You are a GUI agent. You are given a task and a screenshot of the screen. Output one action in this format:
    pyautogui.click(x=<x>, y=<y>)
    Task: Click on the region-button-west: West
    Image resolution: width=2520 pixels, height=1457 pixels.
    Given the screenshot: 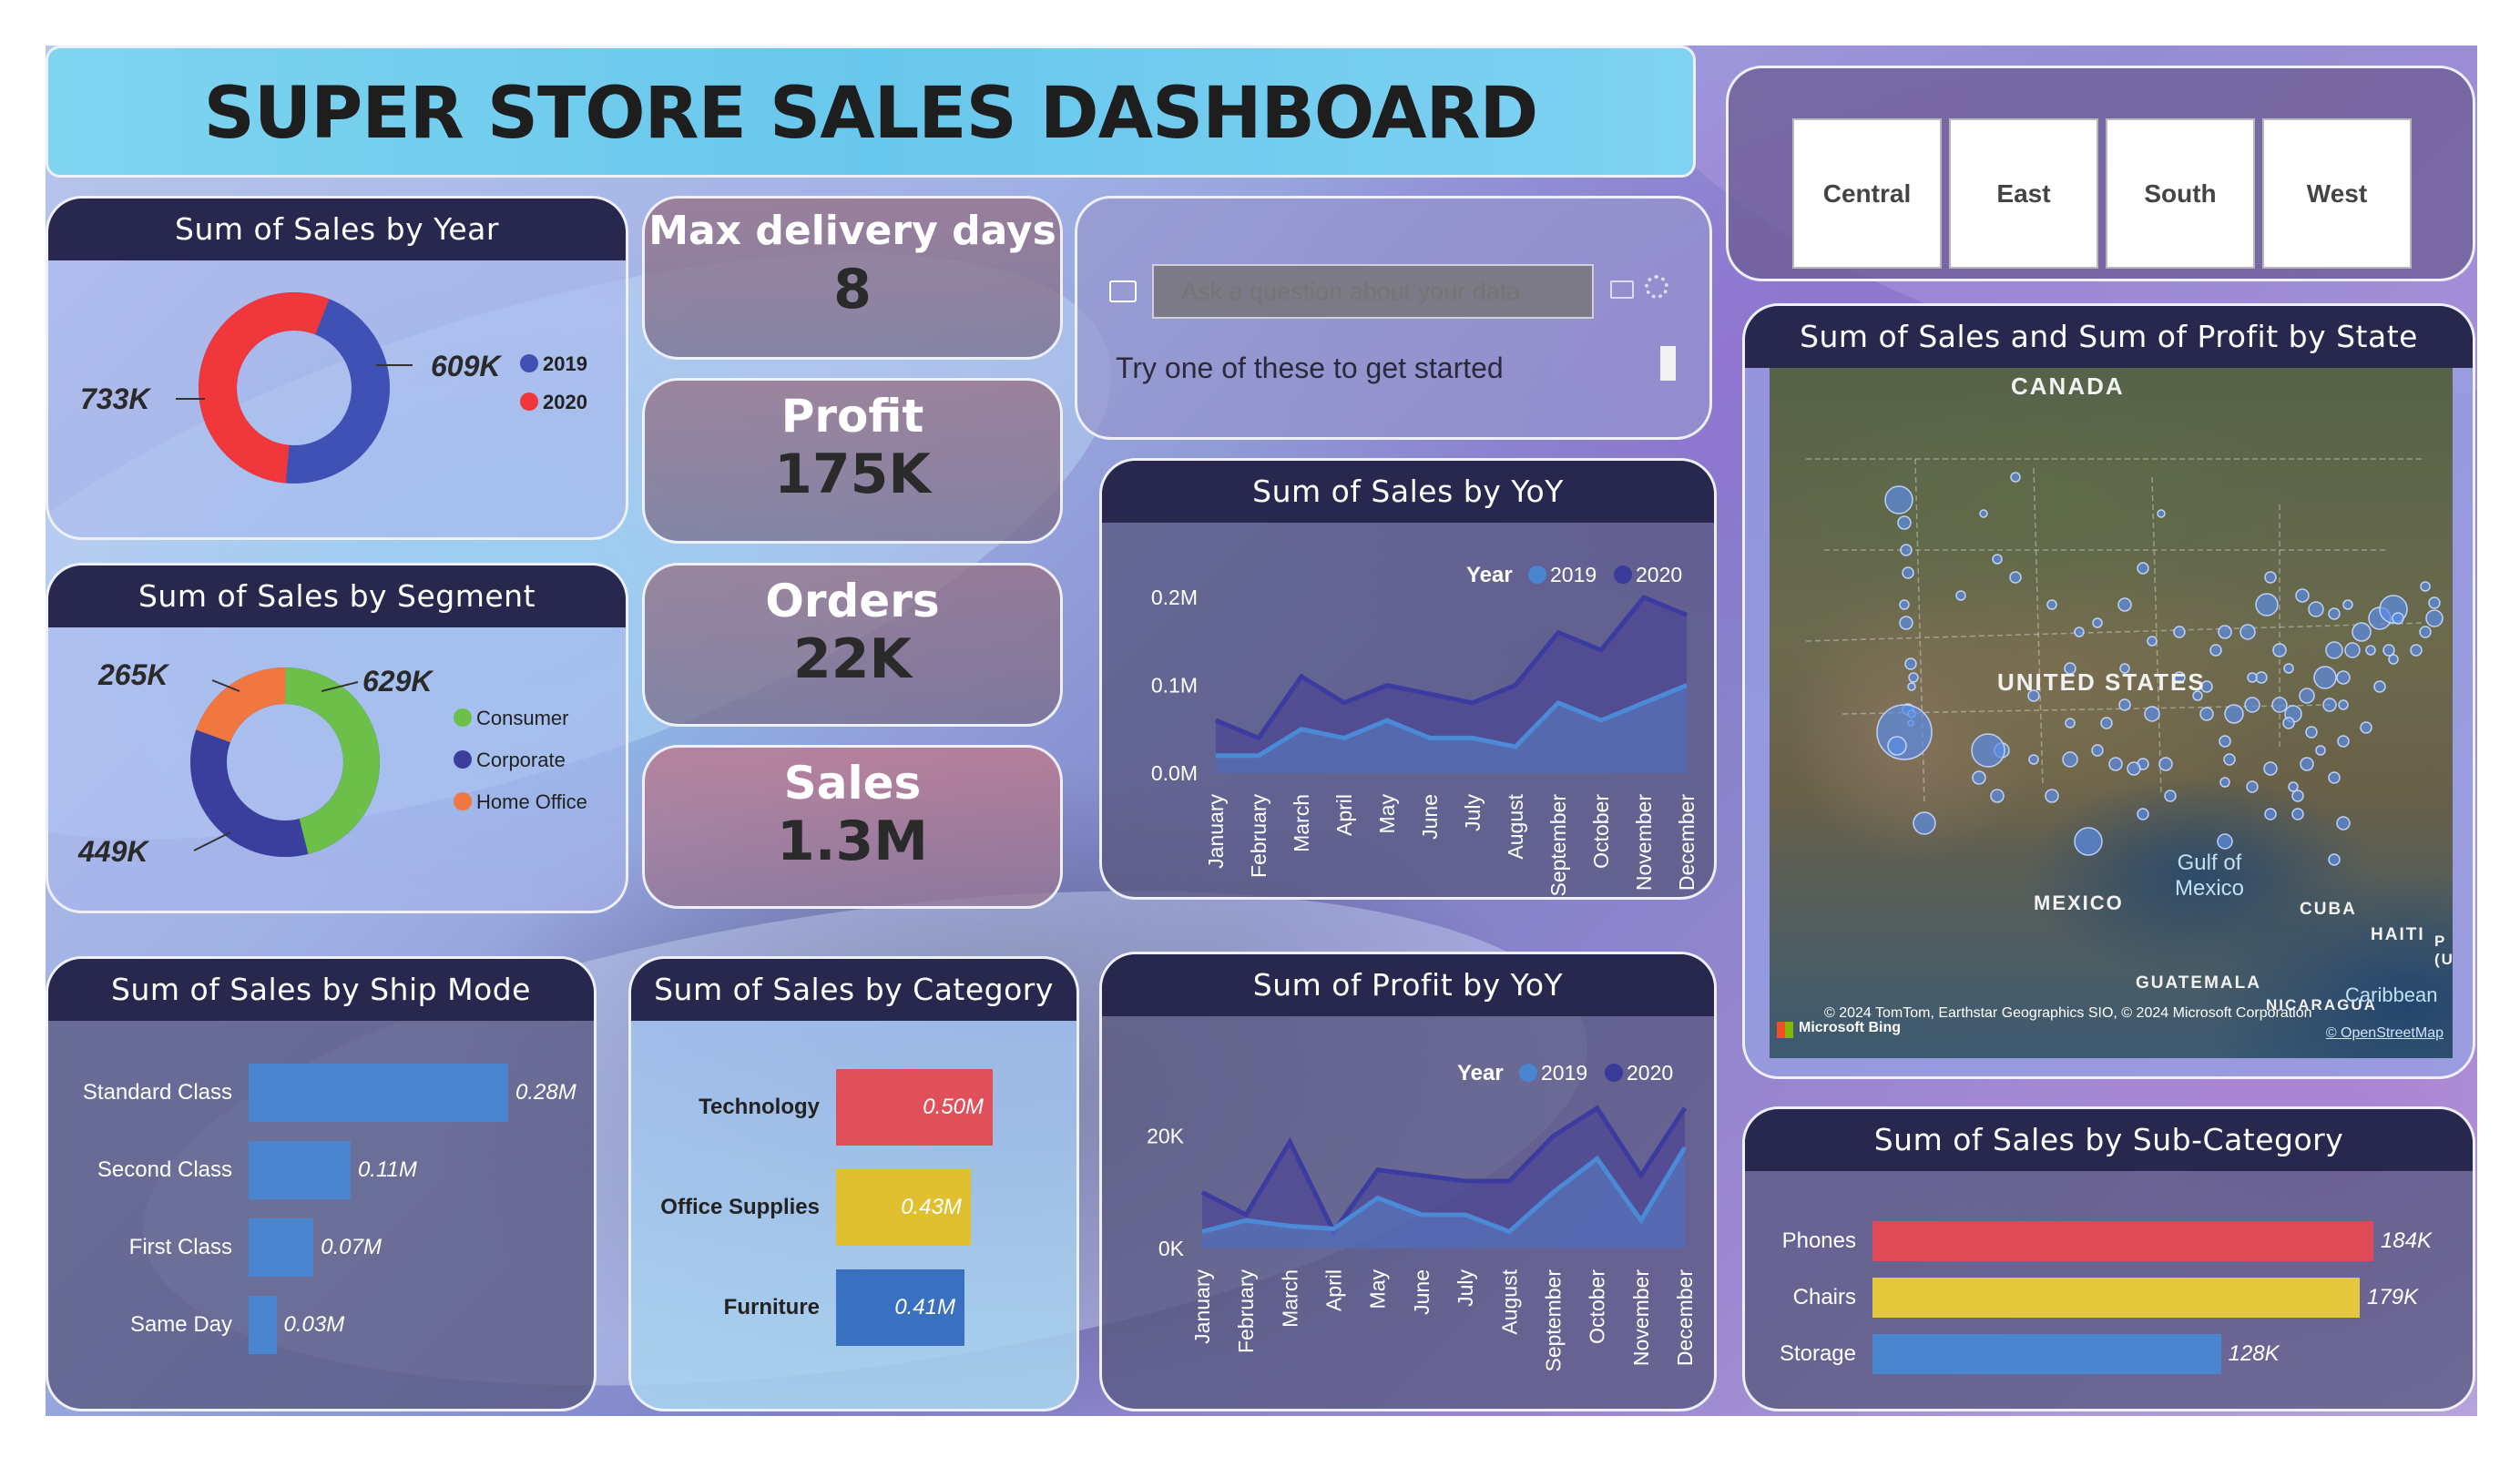 What is the action you would take?
    pyautogui.click(x=2337, y=194)
    